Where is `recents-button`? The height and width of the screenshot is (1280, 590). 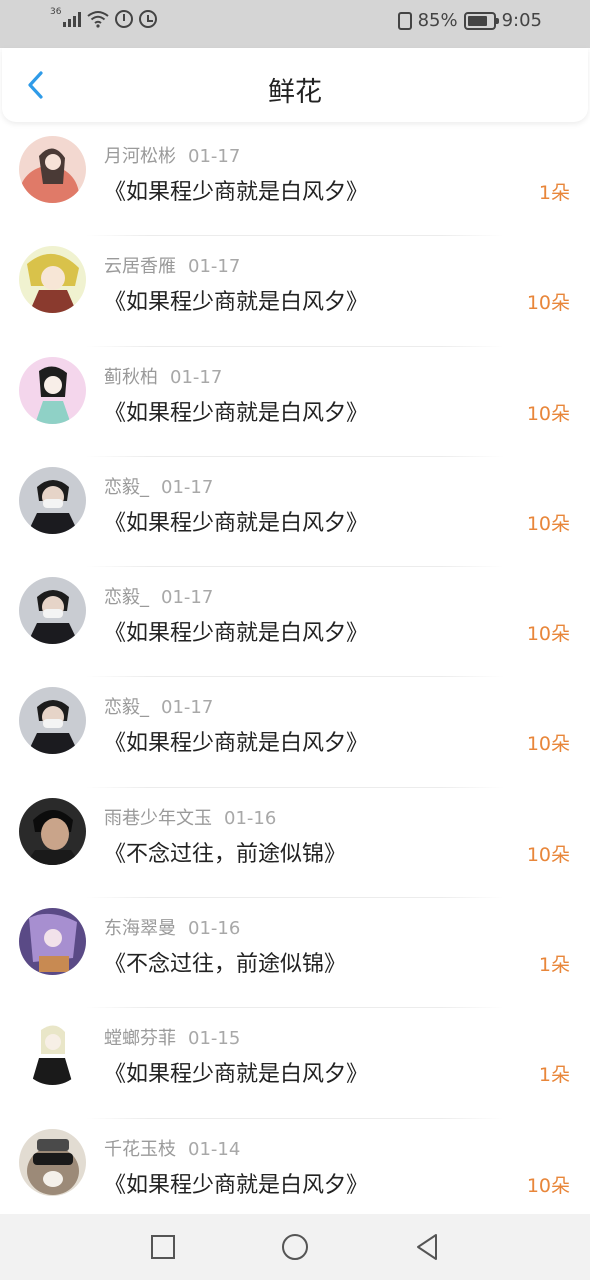
recents-button is located at coordinates (163, 1247).